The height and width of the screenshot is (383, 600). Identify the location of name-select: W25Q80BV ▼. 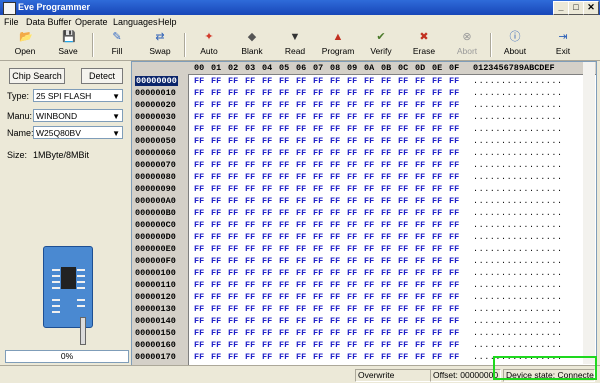
(78, 132).